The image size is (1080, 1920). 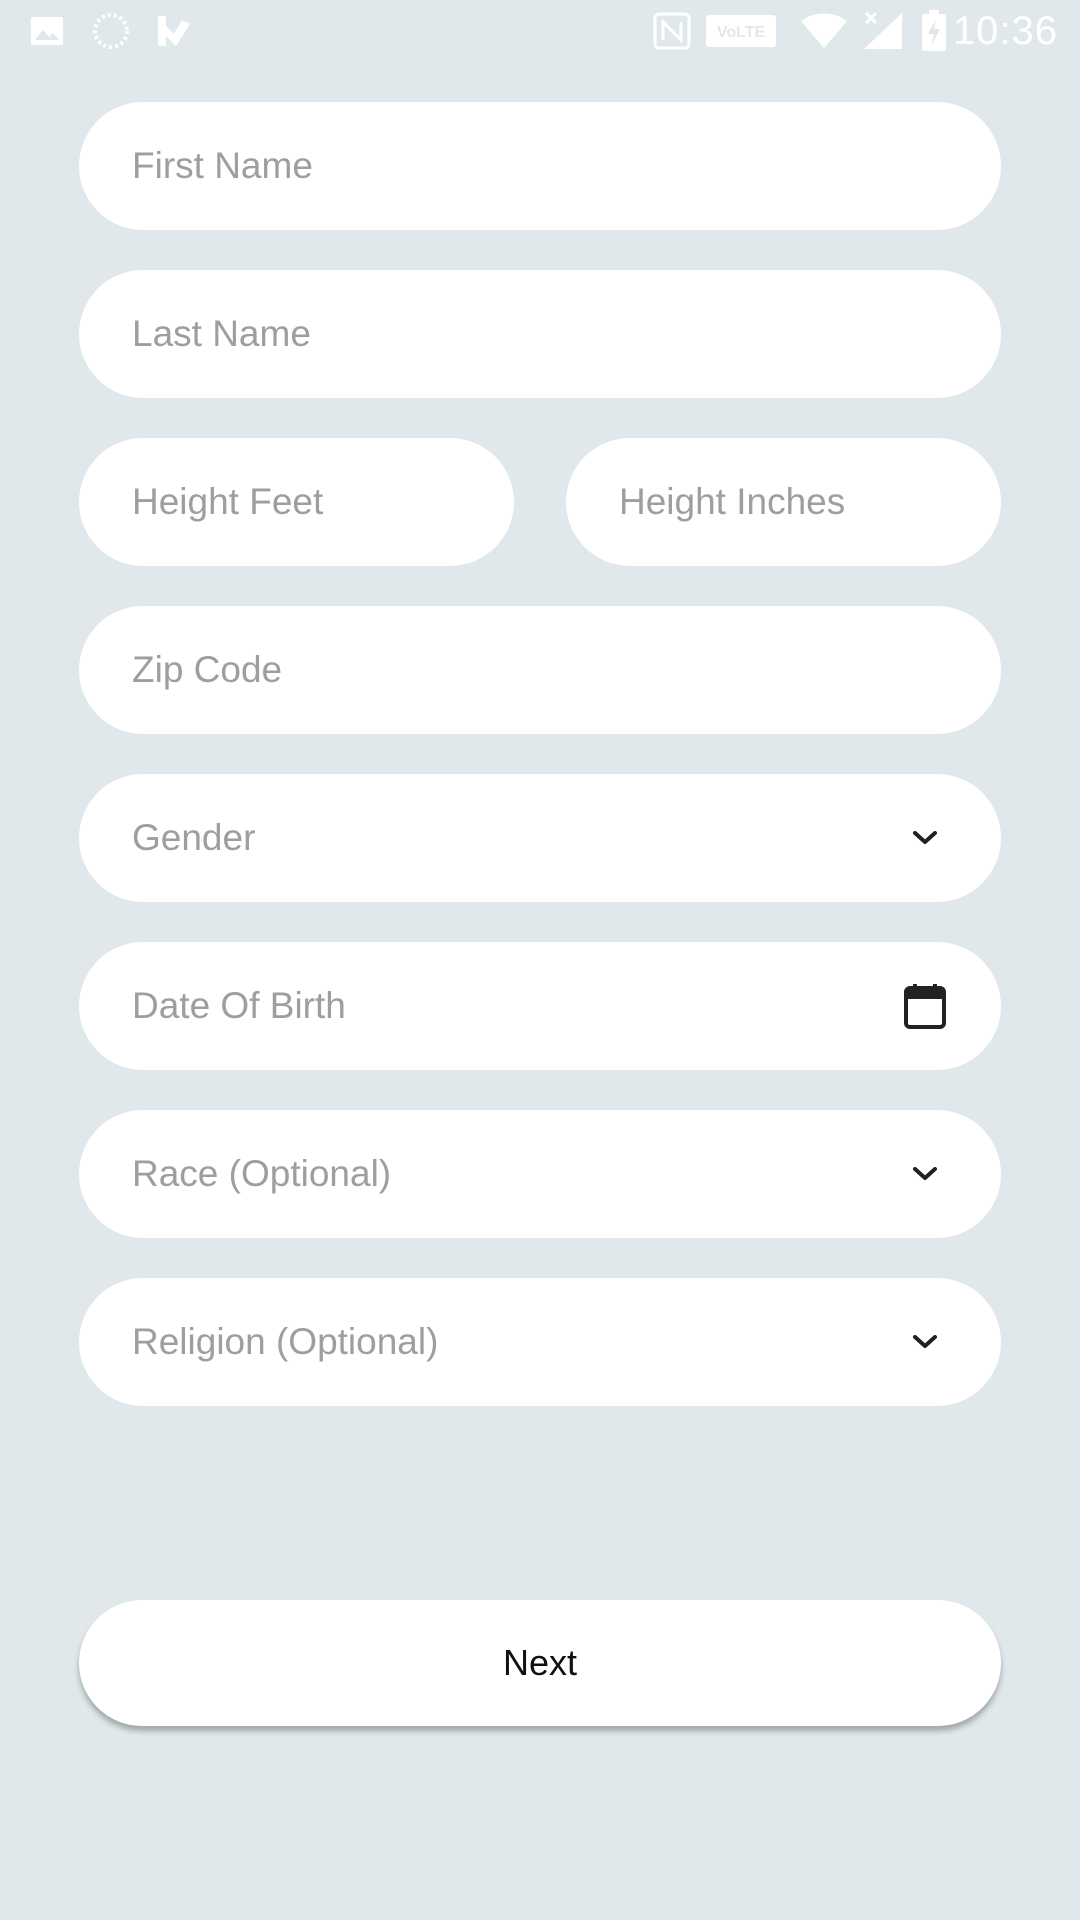 What do you see at coordinates (262, 1173) in the screenshot?
I see `race-label: Race (Optional)` at bounding box center [262, 1173].